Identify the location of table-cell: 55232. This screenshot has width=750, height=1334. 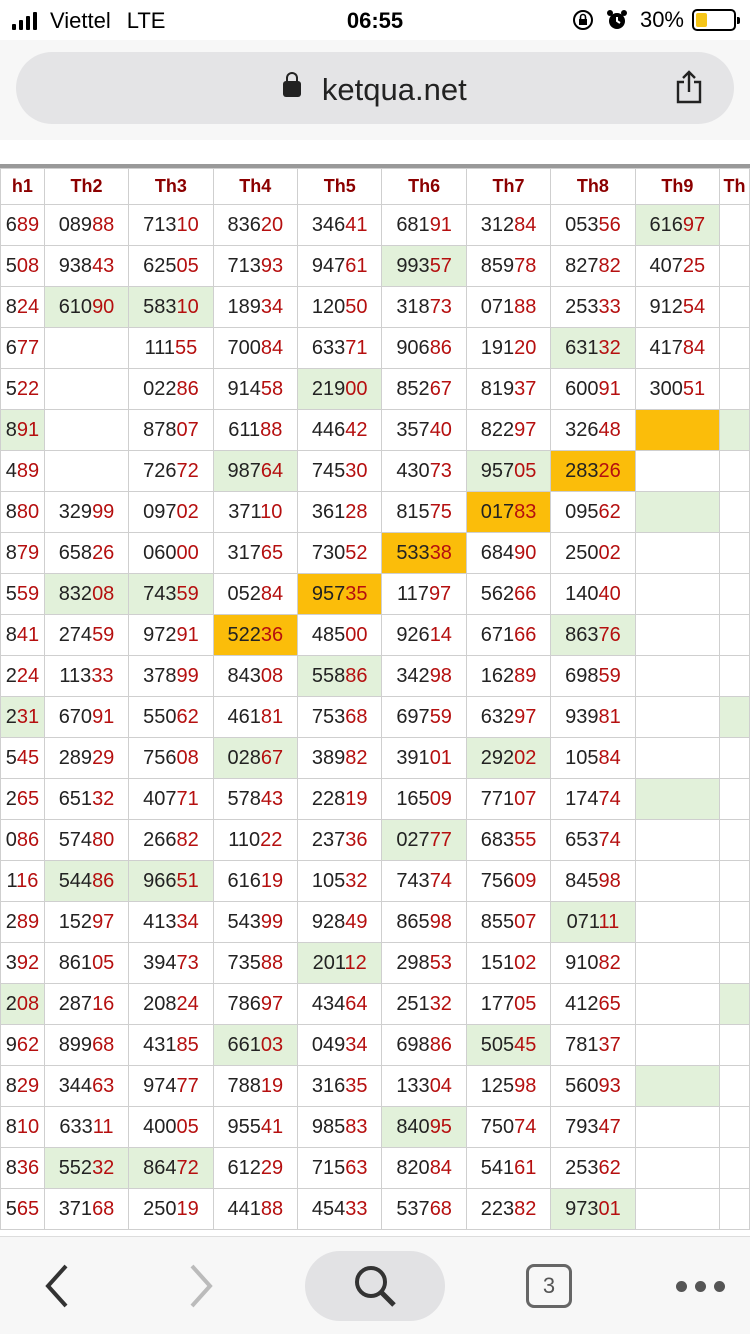
(86, 1168).